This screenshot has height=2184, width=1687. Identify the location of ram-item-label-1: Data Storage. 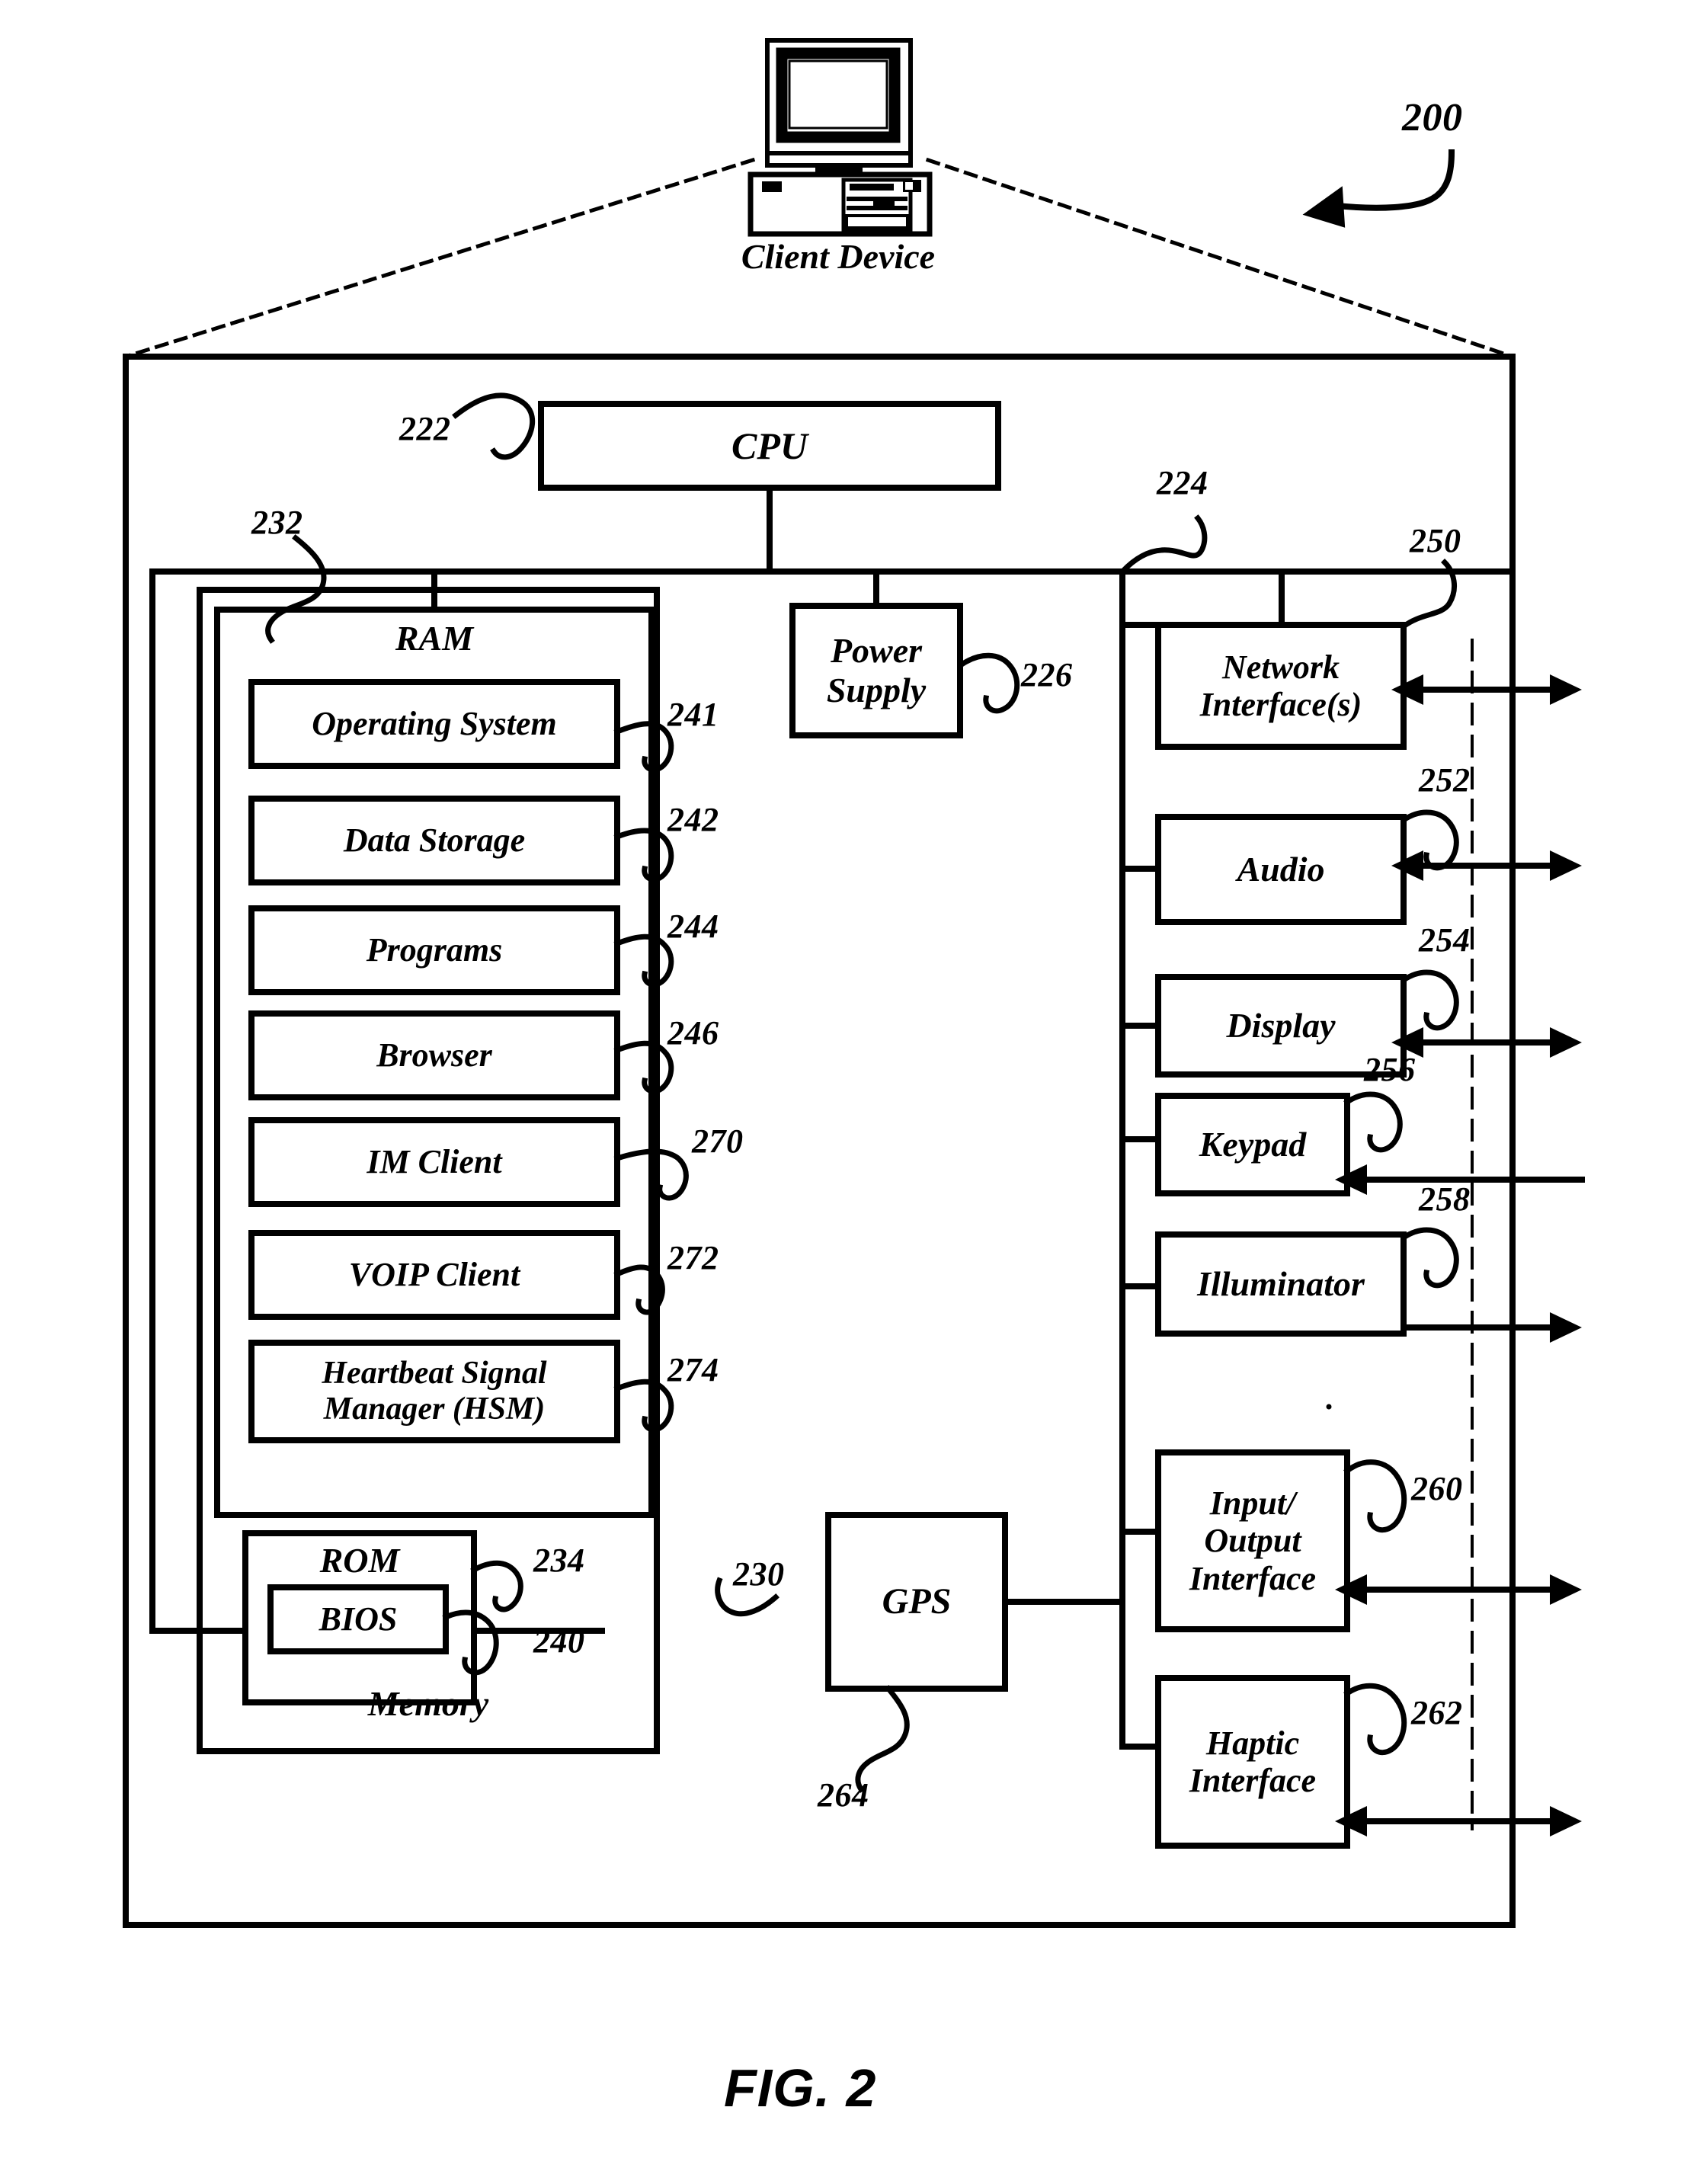
(434, 841).